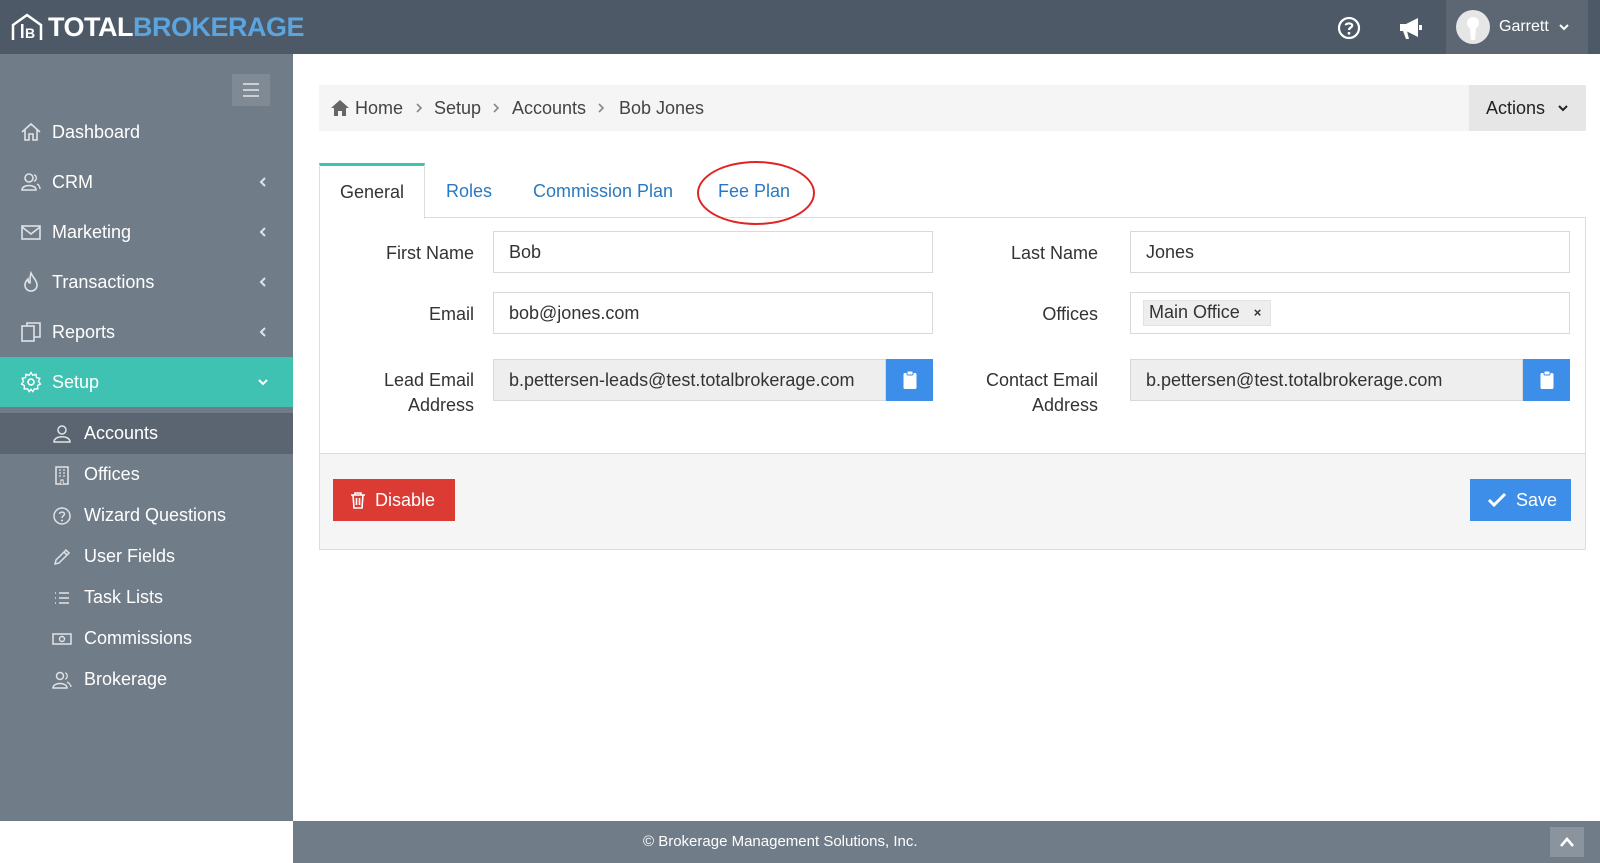  What do you see at coordinates (146, 474) in the screenshot?
I see `sidebar-subitem-offices: Offices` at bounding box center [146, 474].